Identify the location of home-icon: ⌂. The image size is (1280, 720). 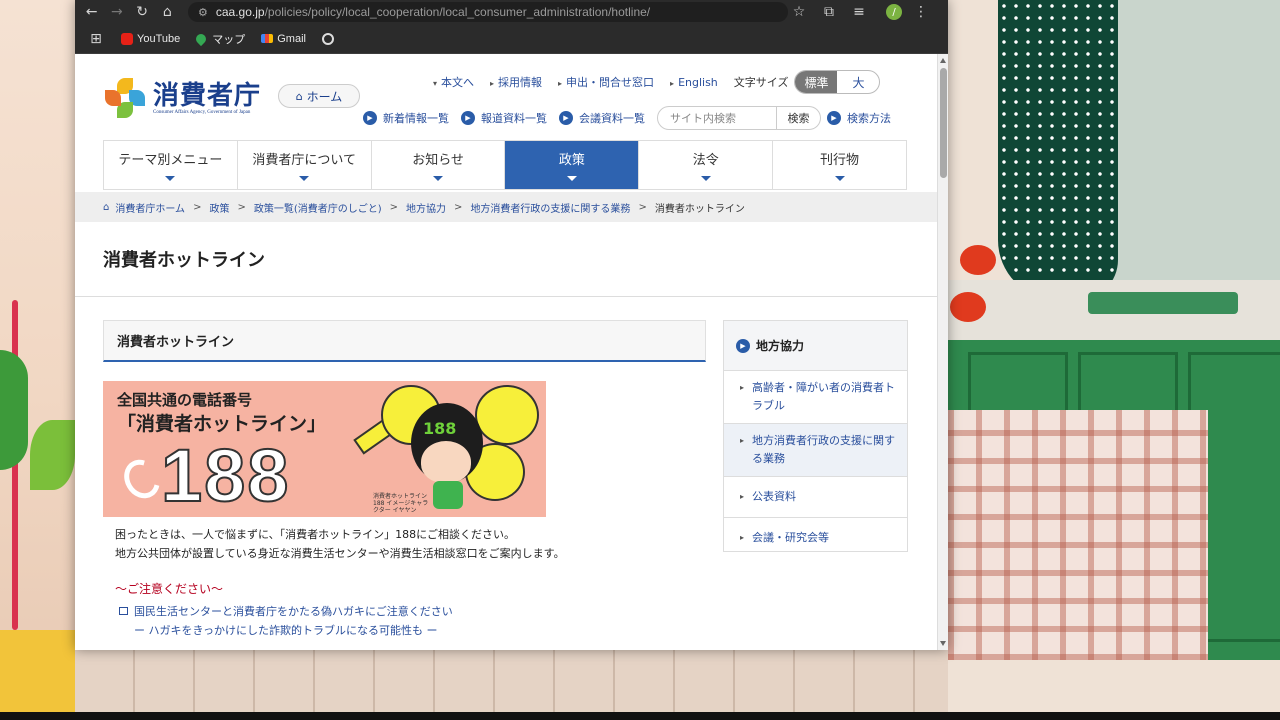
(167, 12).